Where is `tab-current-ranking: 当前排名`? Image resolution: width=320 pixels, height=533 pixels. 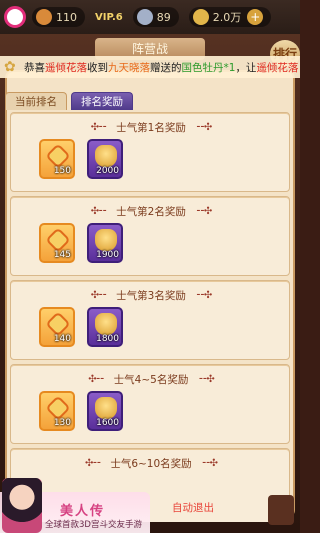 tab-current-ranking: 当前排名 is located at coordinates (36, 101).